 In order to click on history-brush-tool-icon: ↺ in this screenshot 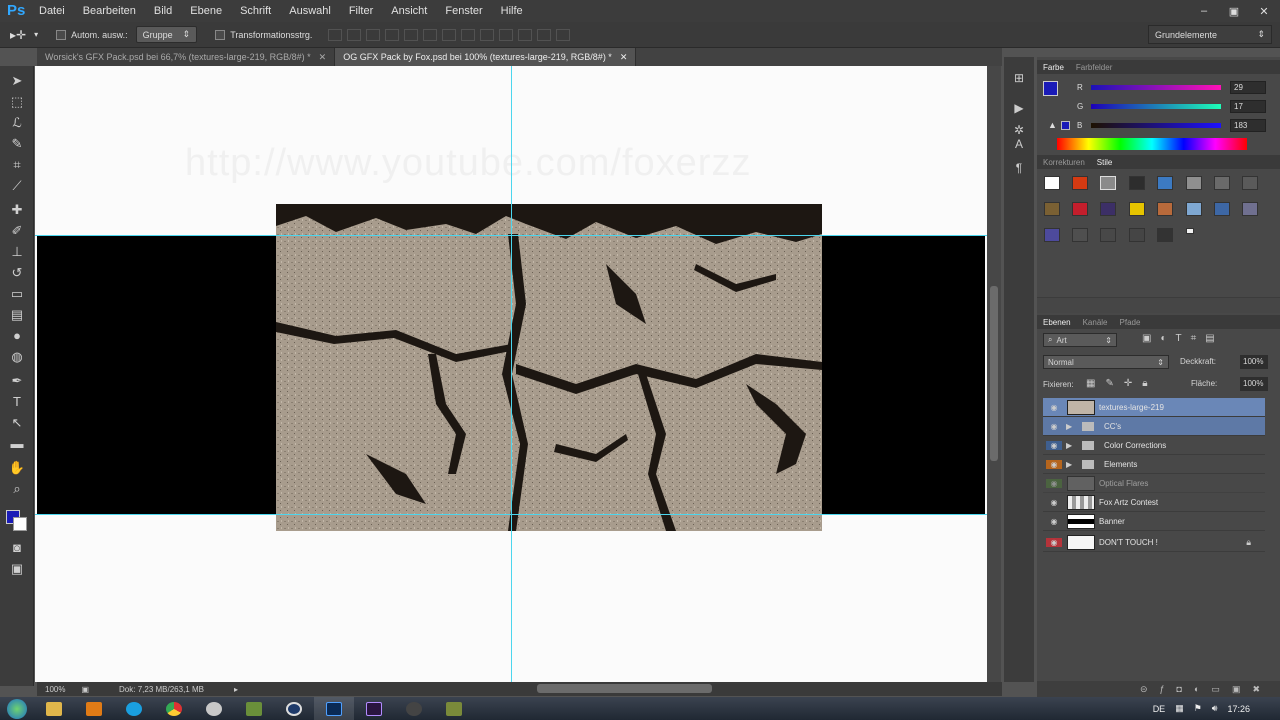, I will do `click(17, 273)`.